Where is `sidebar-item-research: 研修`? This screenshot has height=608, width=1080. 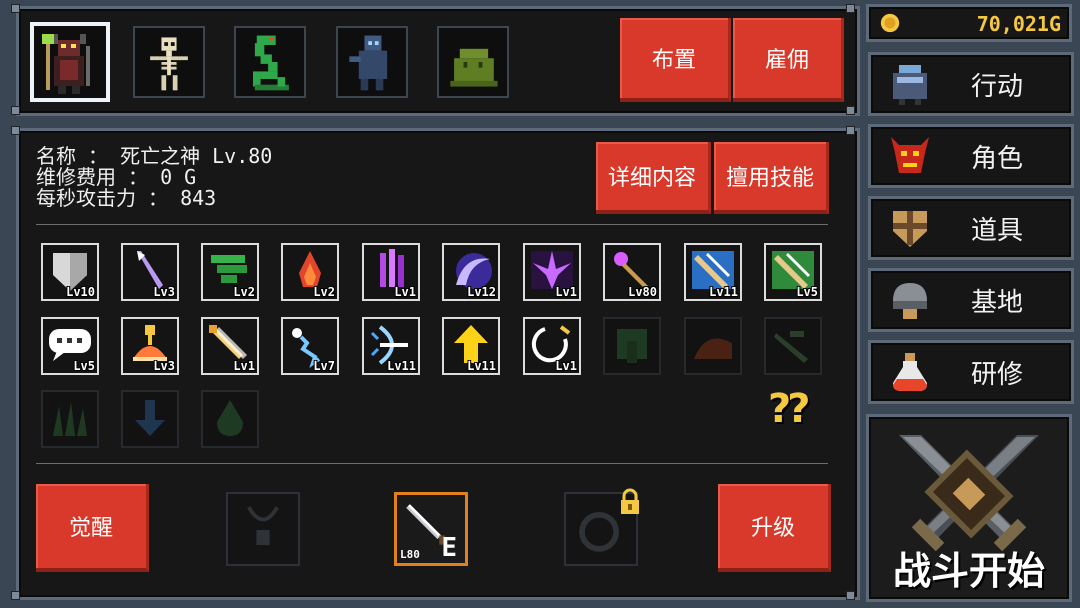 sidebar-item-research: 研修 is located at coordinates (971, 372).